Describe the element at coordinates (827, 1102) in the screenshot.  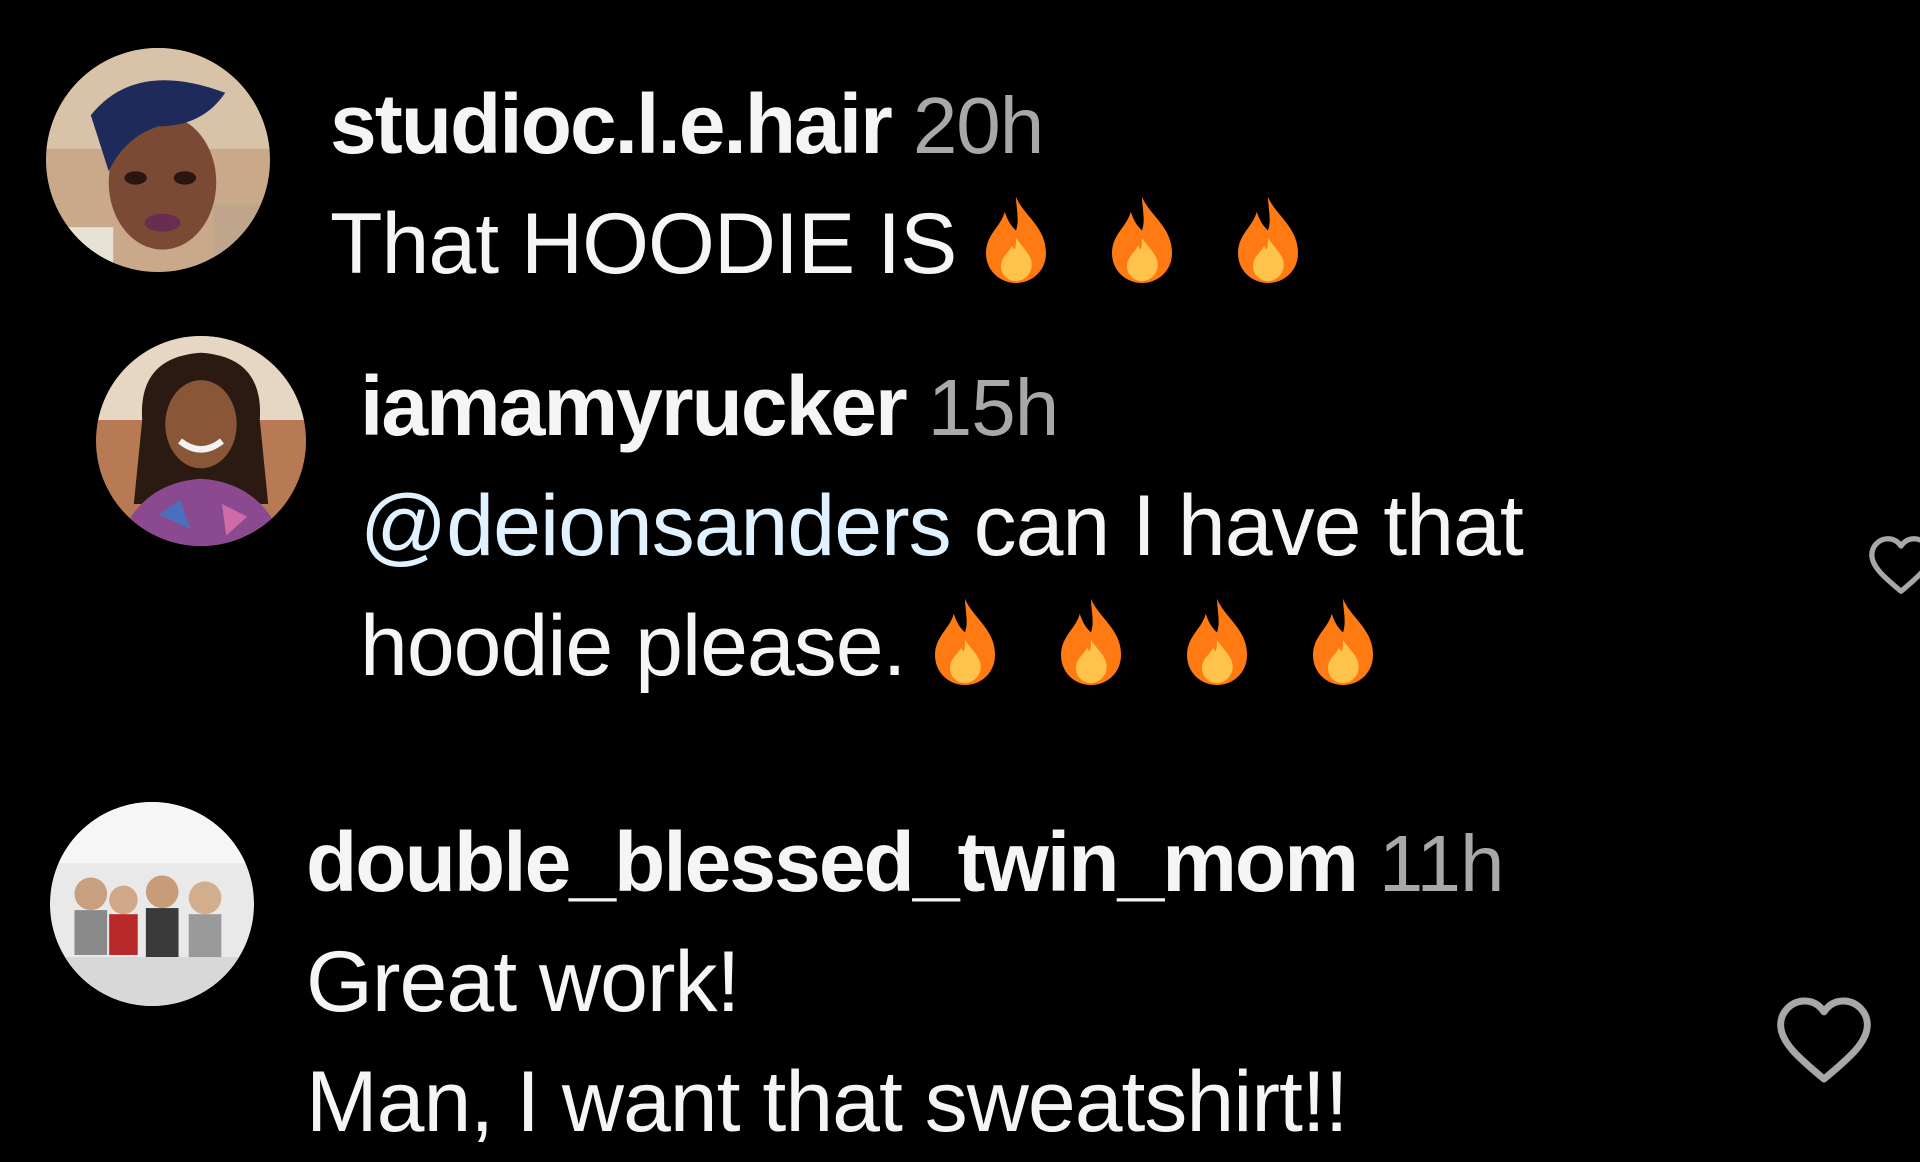
I see `comment-text-content: Man, I want that sweatshirt!!` at that location.